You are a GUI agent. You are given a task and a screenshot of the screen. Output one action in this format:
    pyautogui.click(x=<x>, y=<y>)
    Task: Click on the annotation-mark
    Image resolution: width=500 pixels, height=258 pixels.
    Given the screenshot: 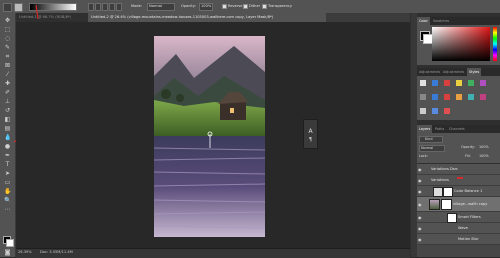 What is the action you would take?
    pyautogui.click(x=460, y=178)
    